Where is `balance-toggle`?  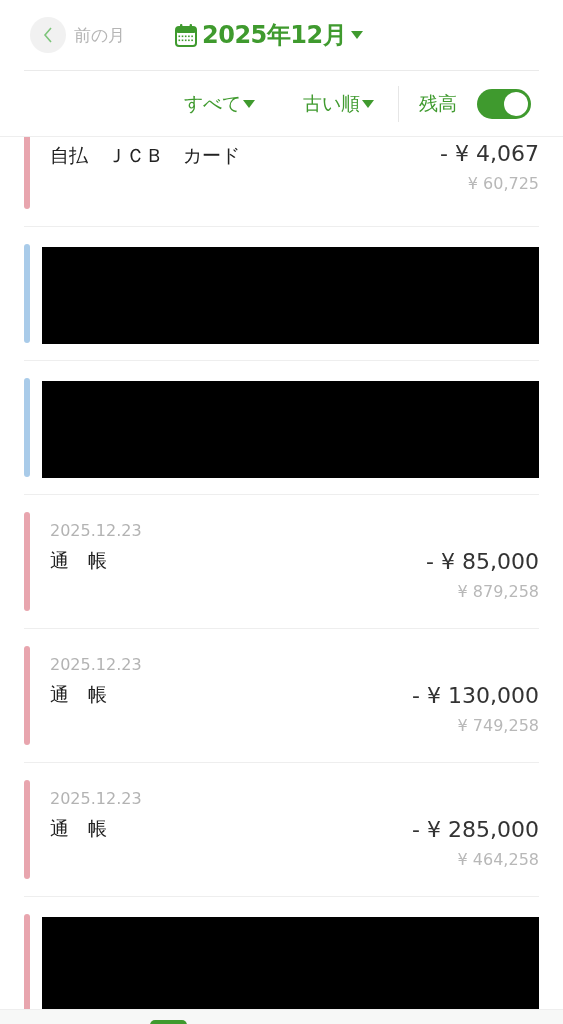 balance-toggle is located at coordinates (504, 103).